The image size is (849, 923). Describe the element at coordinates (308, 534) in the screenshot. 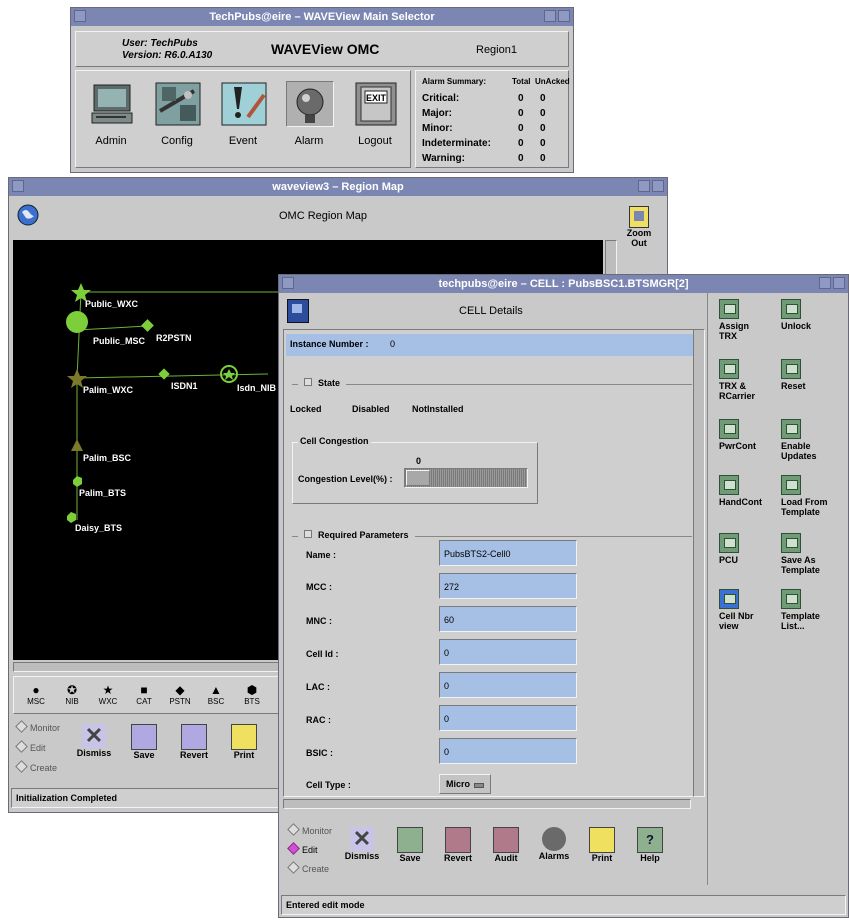

I see `required-checkbox` at that location.